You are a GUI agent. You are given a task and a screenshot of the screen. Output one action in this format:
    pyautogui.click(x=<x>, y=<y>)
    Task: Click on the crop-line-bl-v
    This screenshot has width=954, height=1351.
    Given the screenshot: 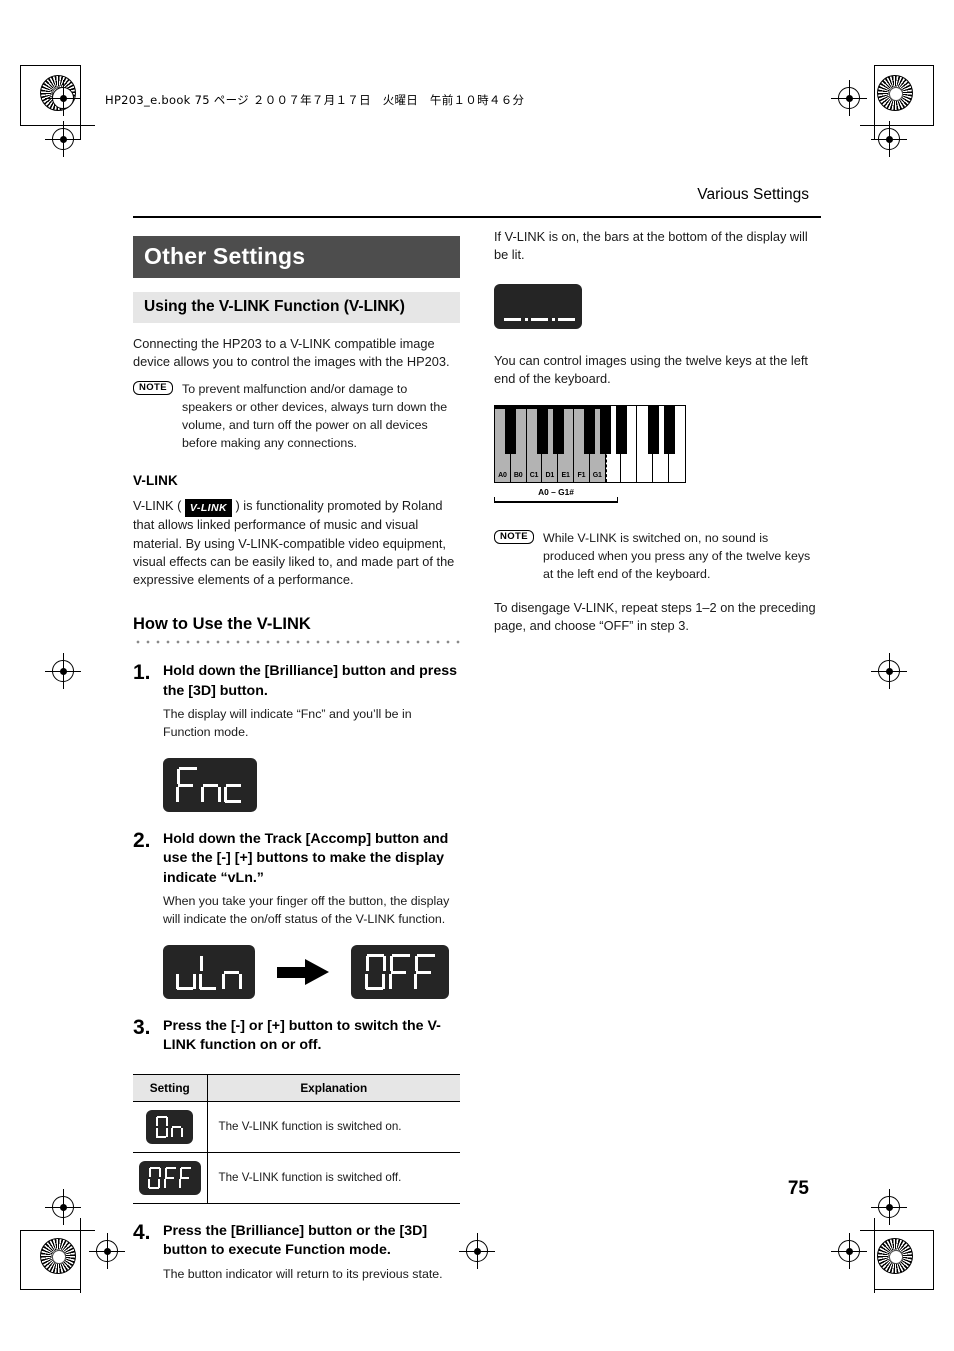 What is the action you would take?
    pyautogui.click(x=80, y=1255)
    